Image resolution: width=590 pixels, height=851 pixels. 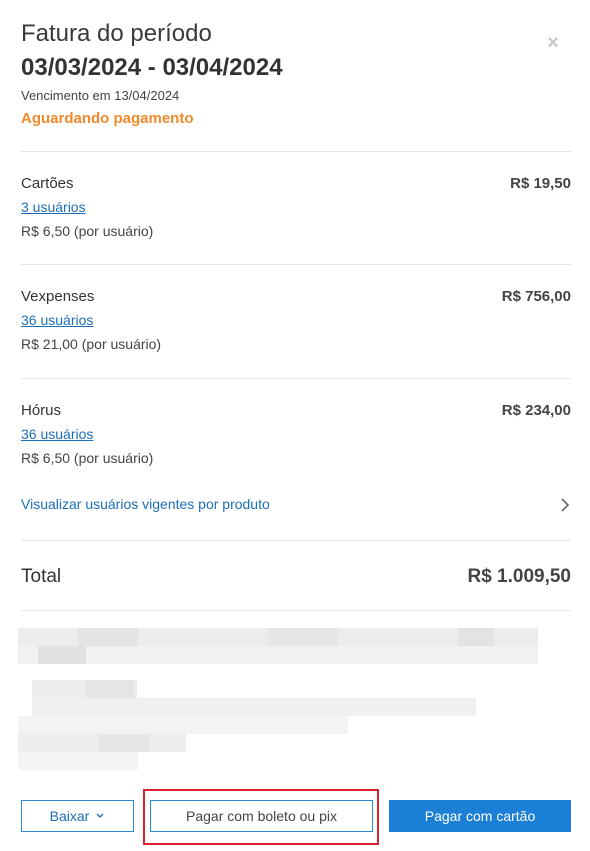 I want to click on product-name: Vexpenses, so click(x=58, y=296).